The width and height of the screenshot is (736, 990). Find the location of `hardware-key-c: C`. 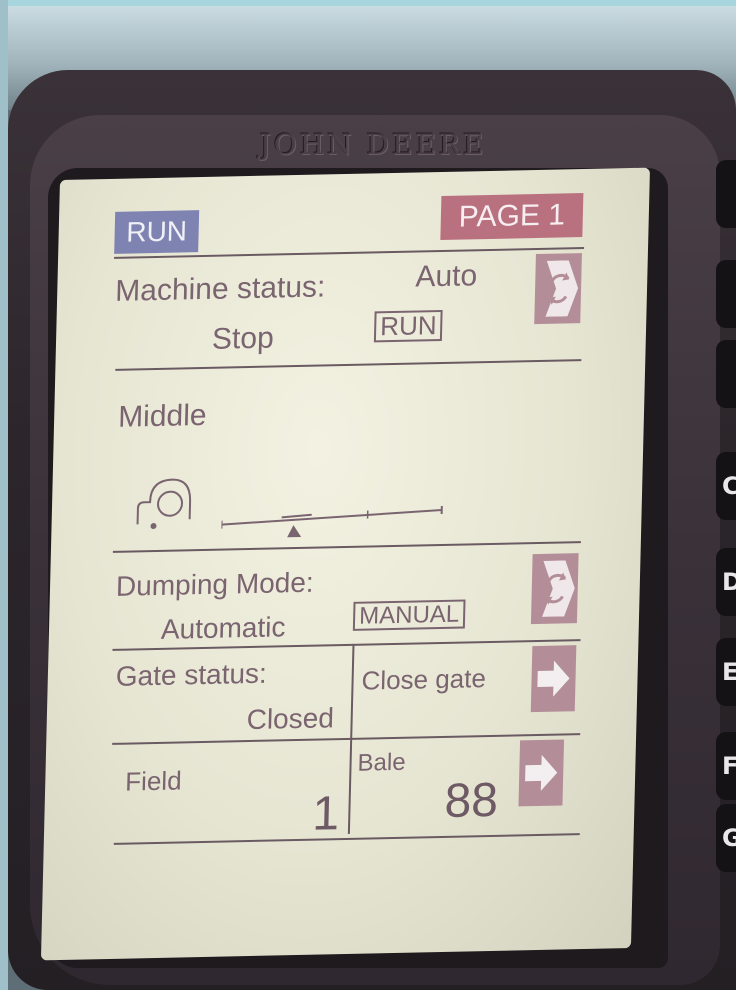

hardware-key-c: C is located at coordinates (726, 486).